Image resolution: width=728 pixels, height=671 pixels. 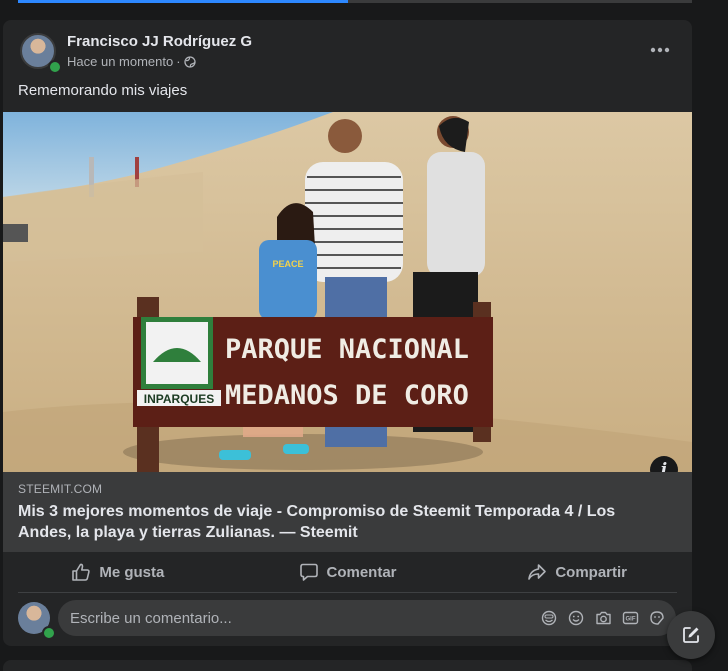 What do you see at coordinates (132, 572) in the screenshot?
I see `like-label: Me gusta` at bounding box center [132, 572].